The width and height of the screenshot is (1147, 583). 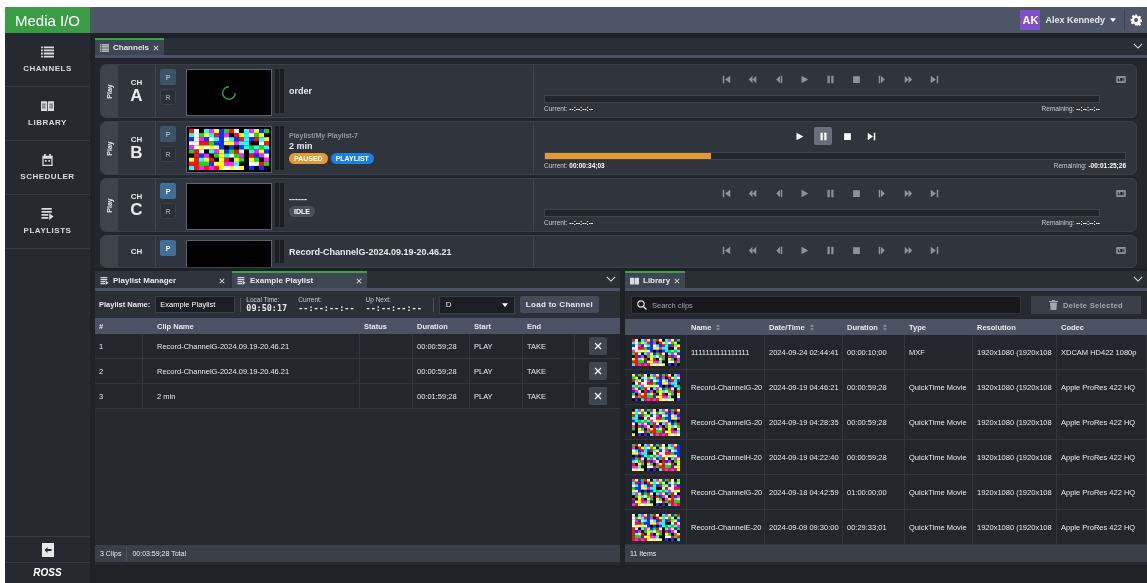 What do you see at coordinates (1030, 20) in the screenshot?
I see `avatar: AK` at bounding box center [1030, 20].